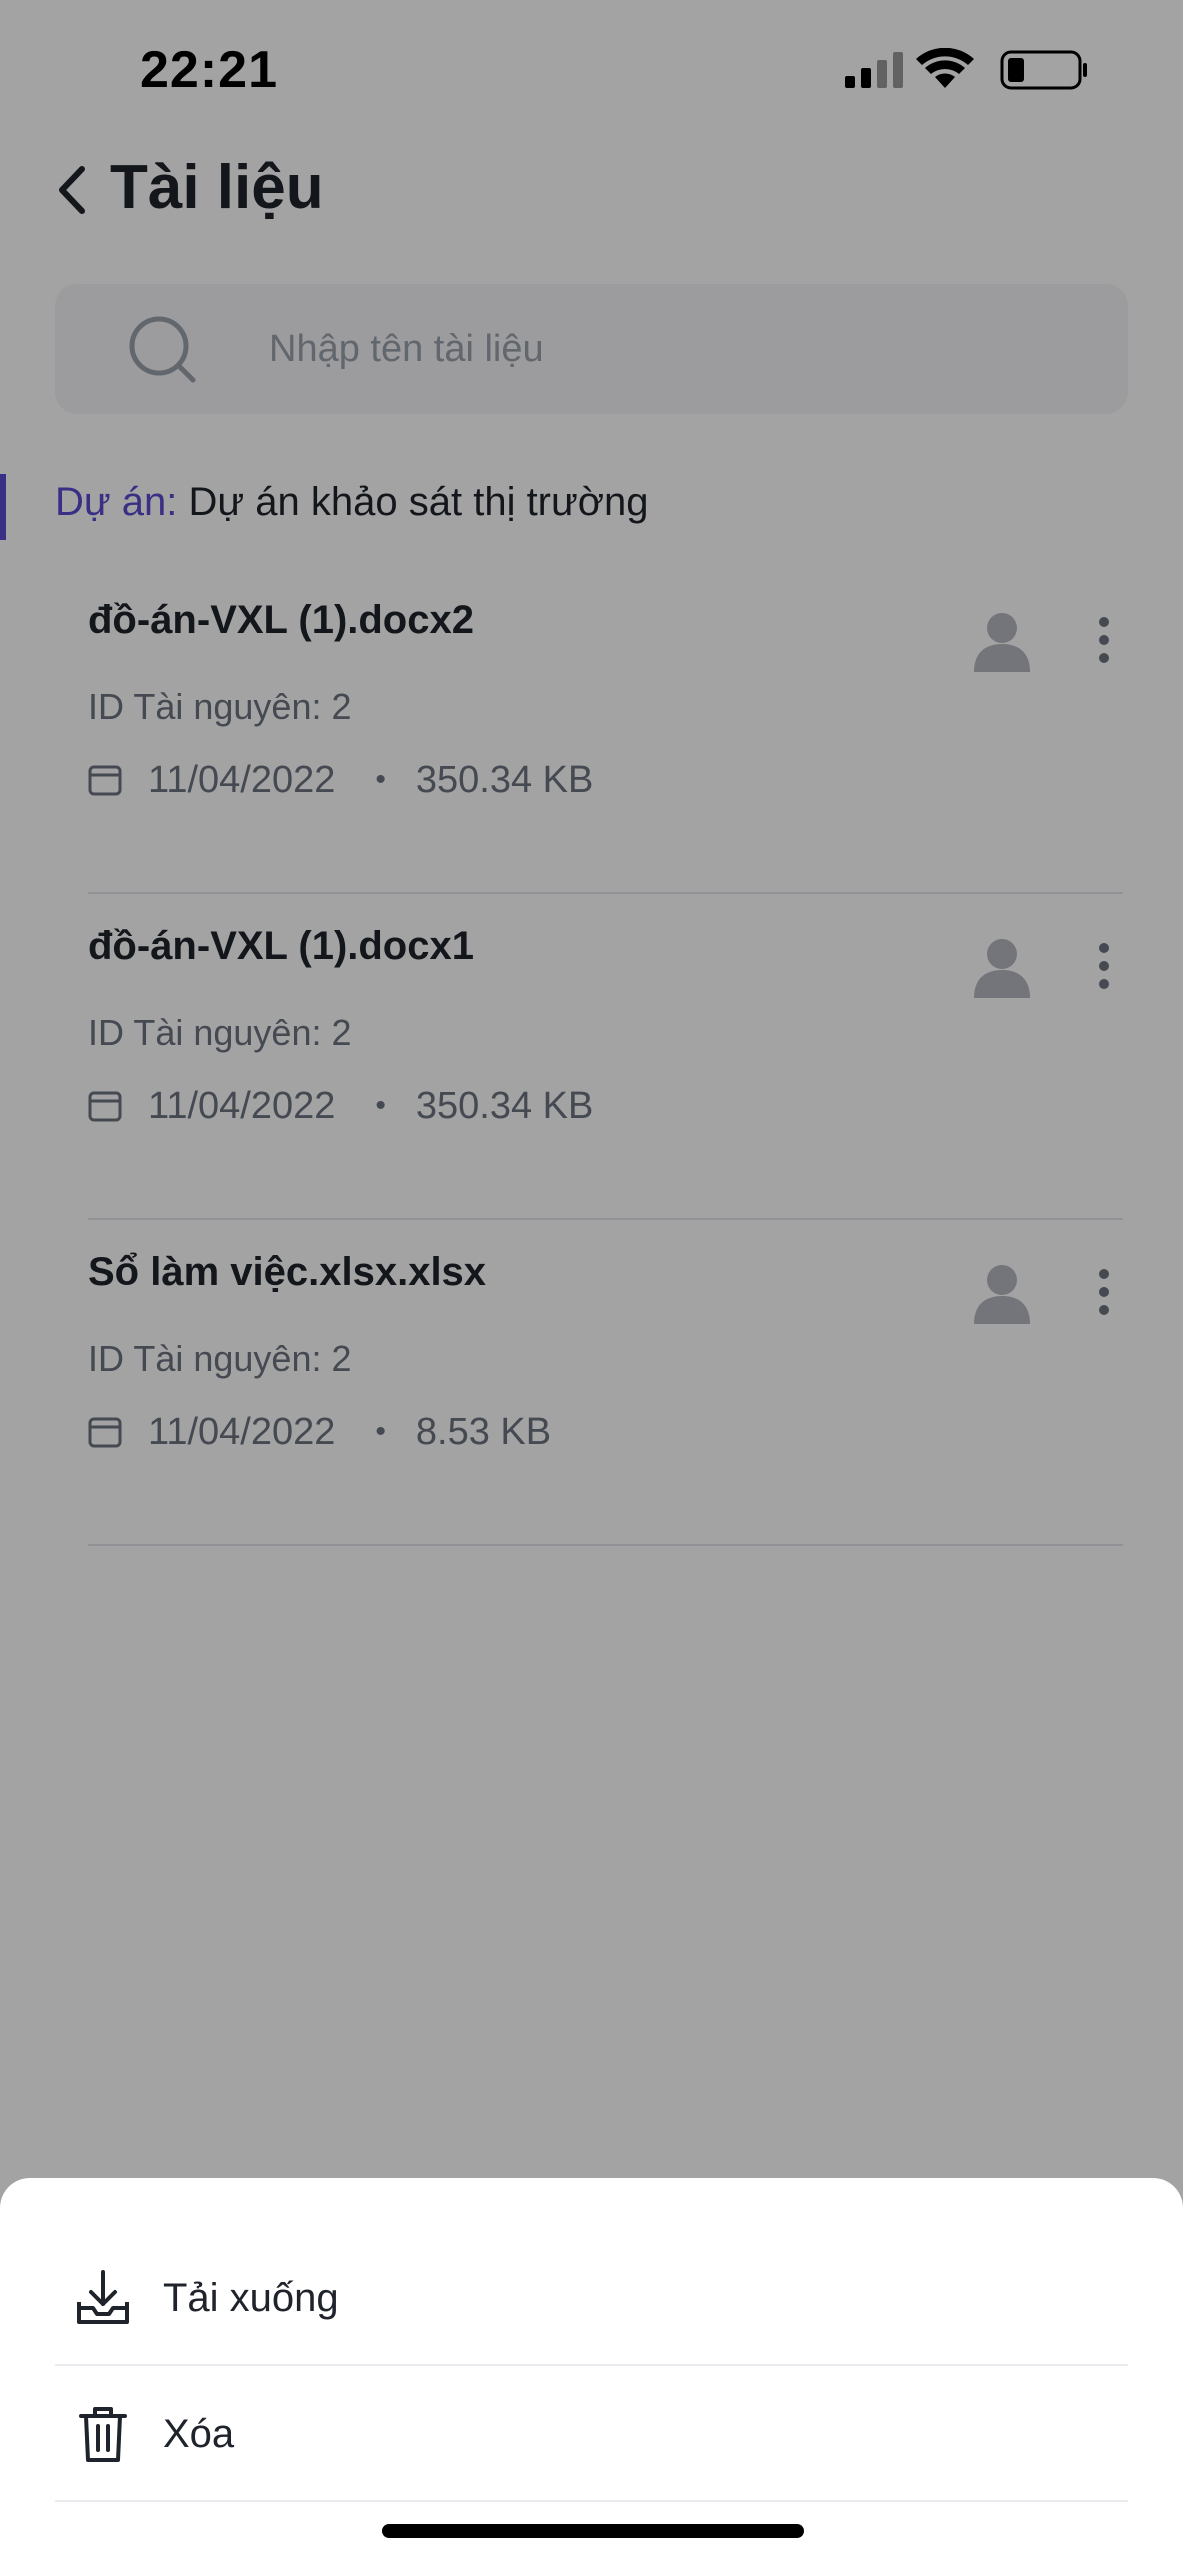 The height and width of the screenshot is (2560, 1183). Describe the element at coordinates (103, 2434) in the screenshot. I see `trash-icon` at that location.